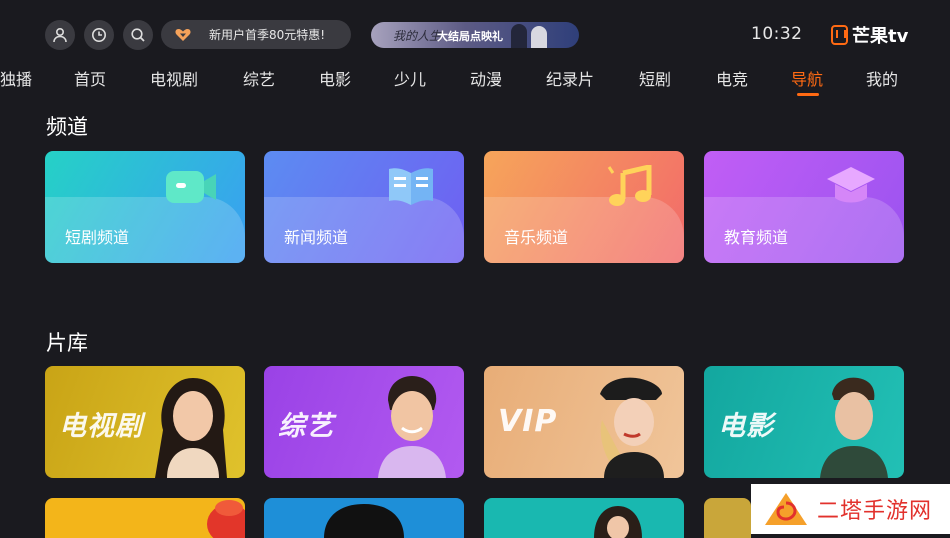  What do you see at coordinates (570, 78) in the screenshot?
I see `nav-item-documentary: 纪录片` at bounding box center [570, 78].